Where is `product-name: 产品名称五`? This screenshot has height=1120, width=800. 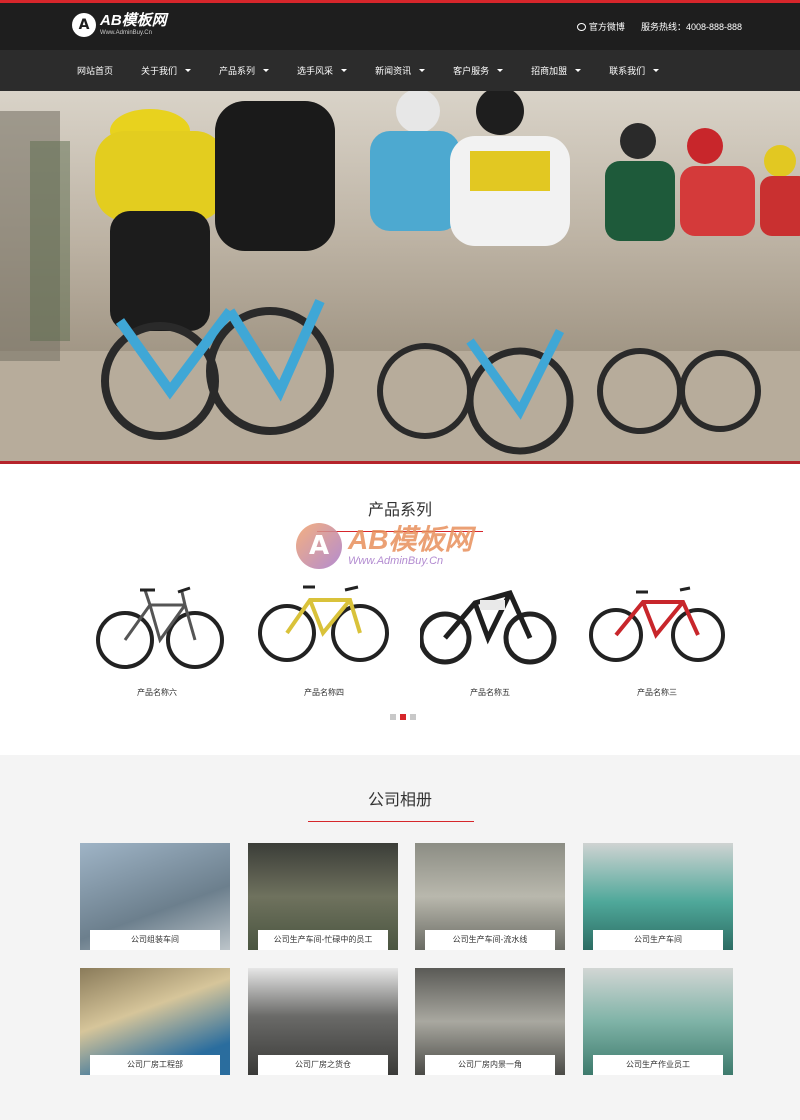
product-name: 产品名称五 is located at coordinates (490, 692).